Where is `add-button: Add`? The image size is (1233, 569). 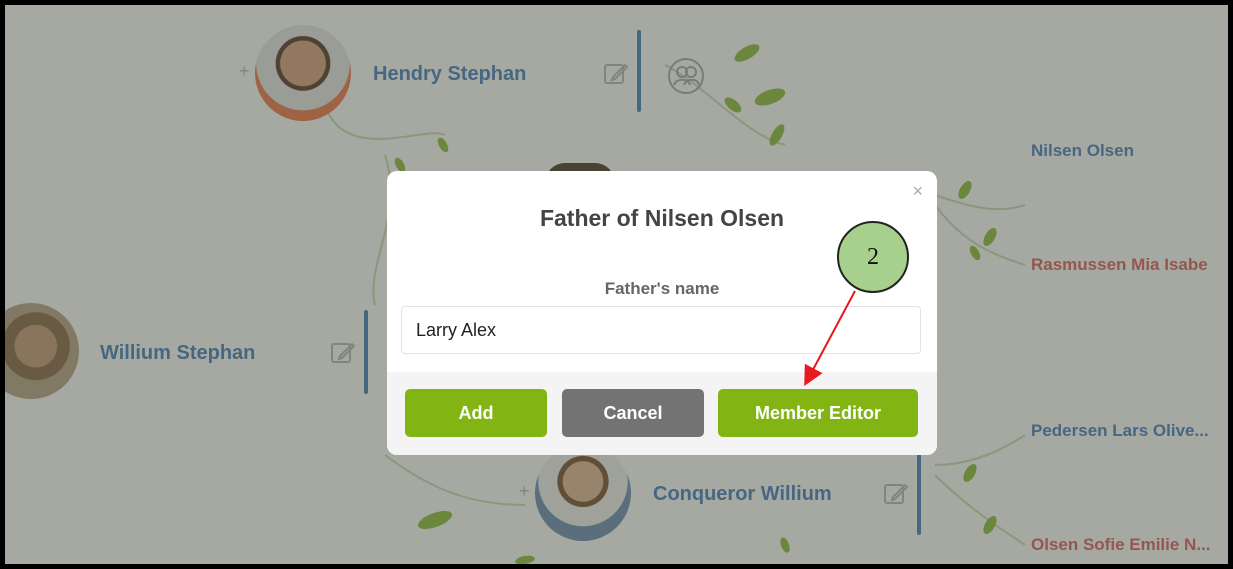
add-button: Add is located at coordinates (476, 413).